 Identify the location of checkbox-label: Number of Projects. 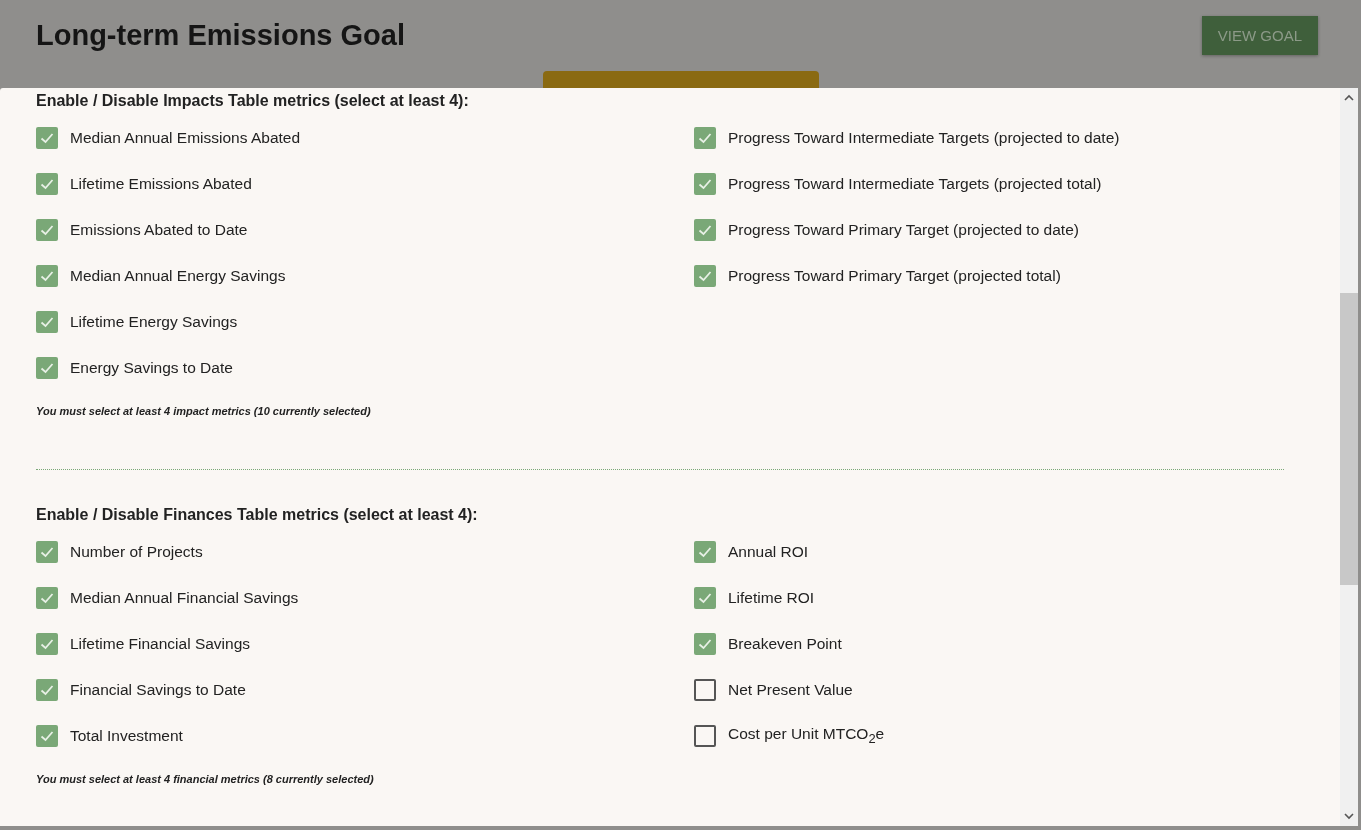
(136, 552).